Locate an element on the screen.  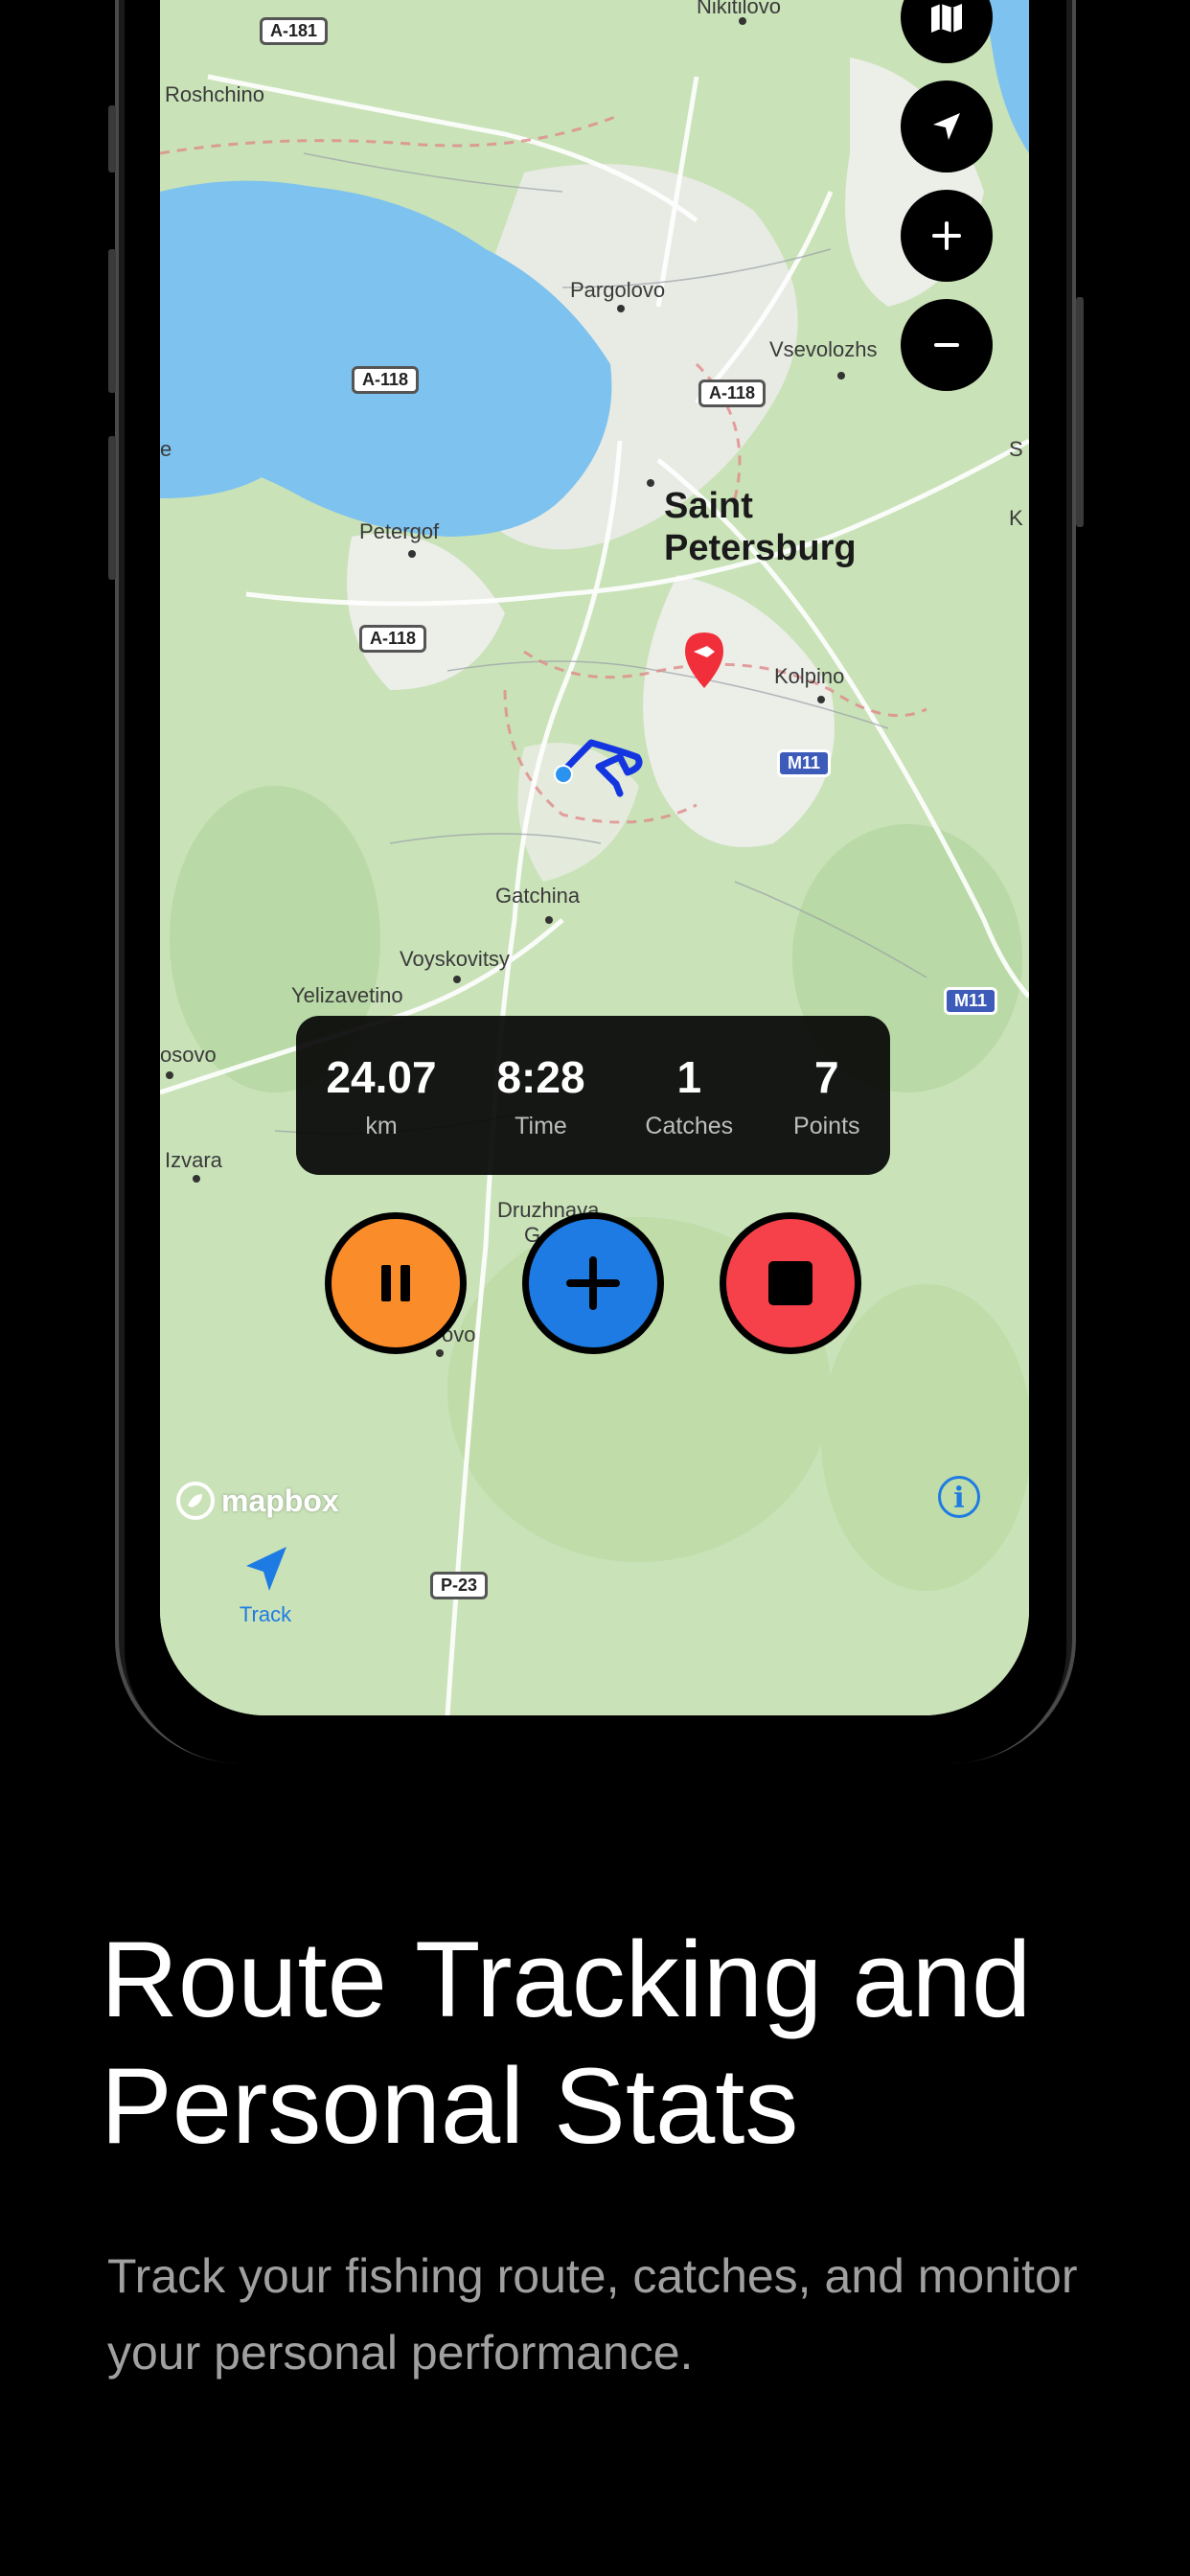
side-button-mute is located at coordinates (112, 138).